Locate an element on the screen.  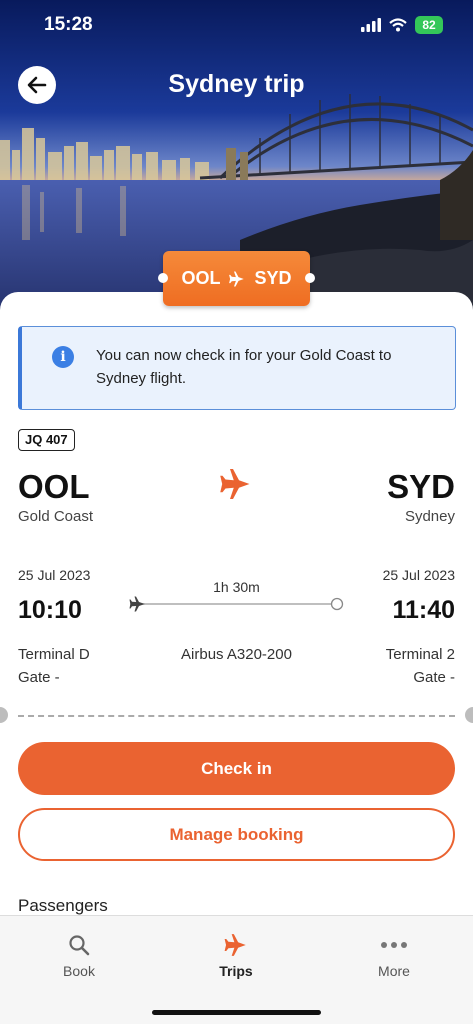
tab-book: Book is located at coordinates (79, 955).